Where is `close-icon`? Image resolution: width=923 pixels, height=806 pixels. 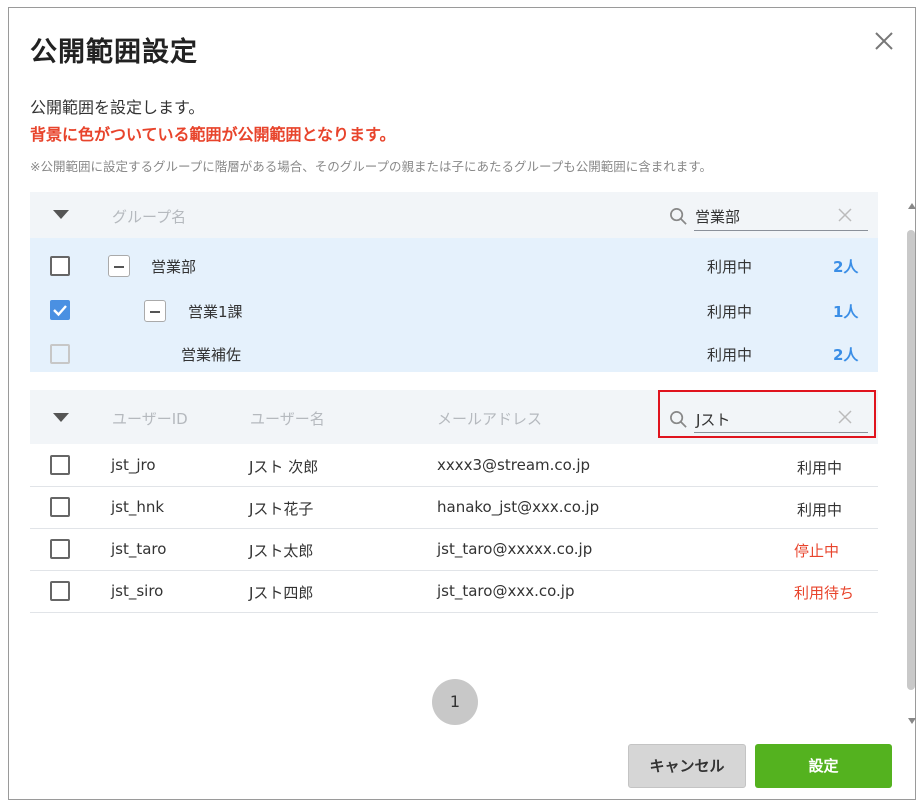 close-icon is located at coordinates (884, 41).